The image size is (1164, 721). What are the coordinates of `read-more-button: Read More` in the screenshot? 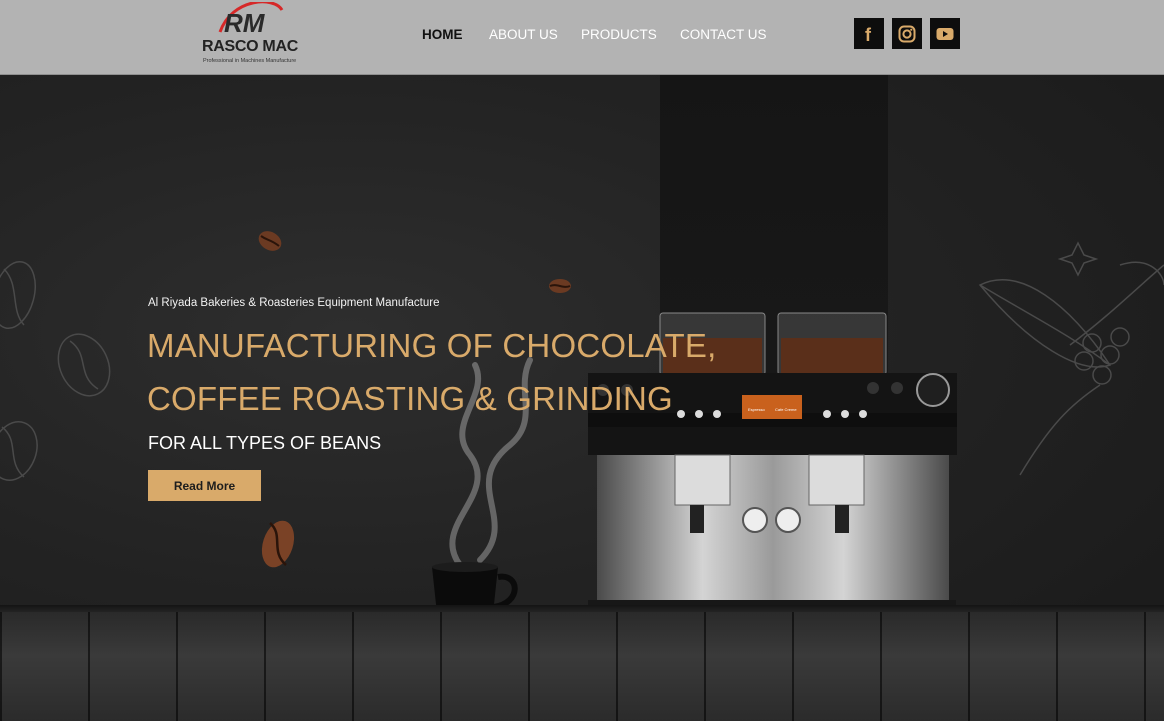 It's located at (204, 485).